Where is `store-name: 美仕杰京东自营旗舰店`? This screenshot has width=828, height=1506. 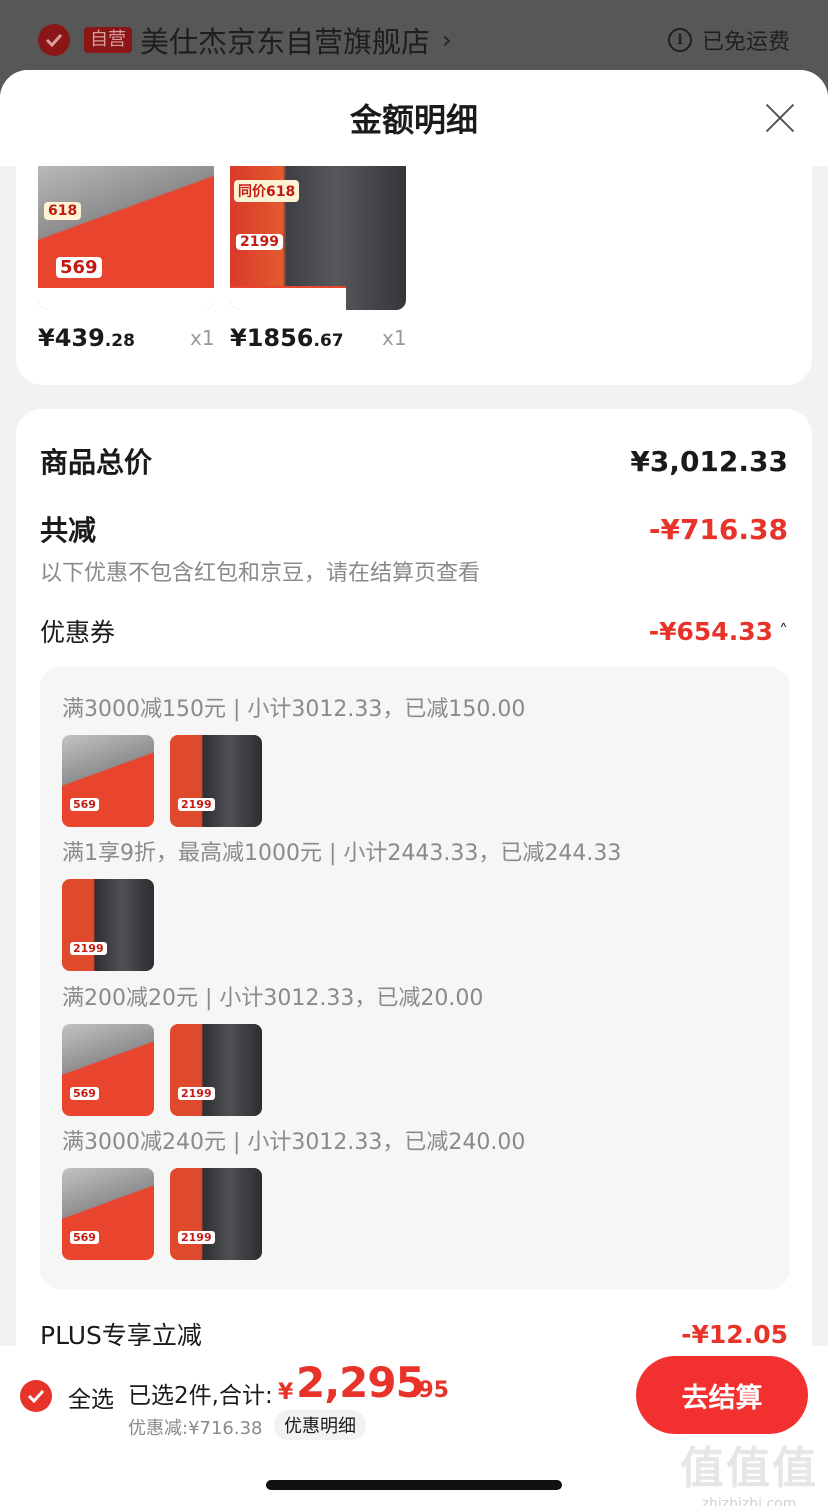 store-name: 美仕杰京东自营旗舰店 is located at coordinates (285, 40).